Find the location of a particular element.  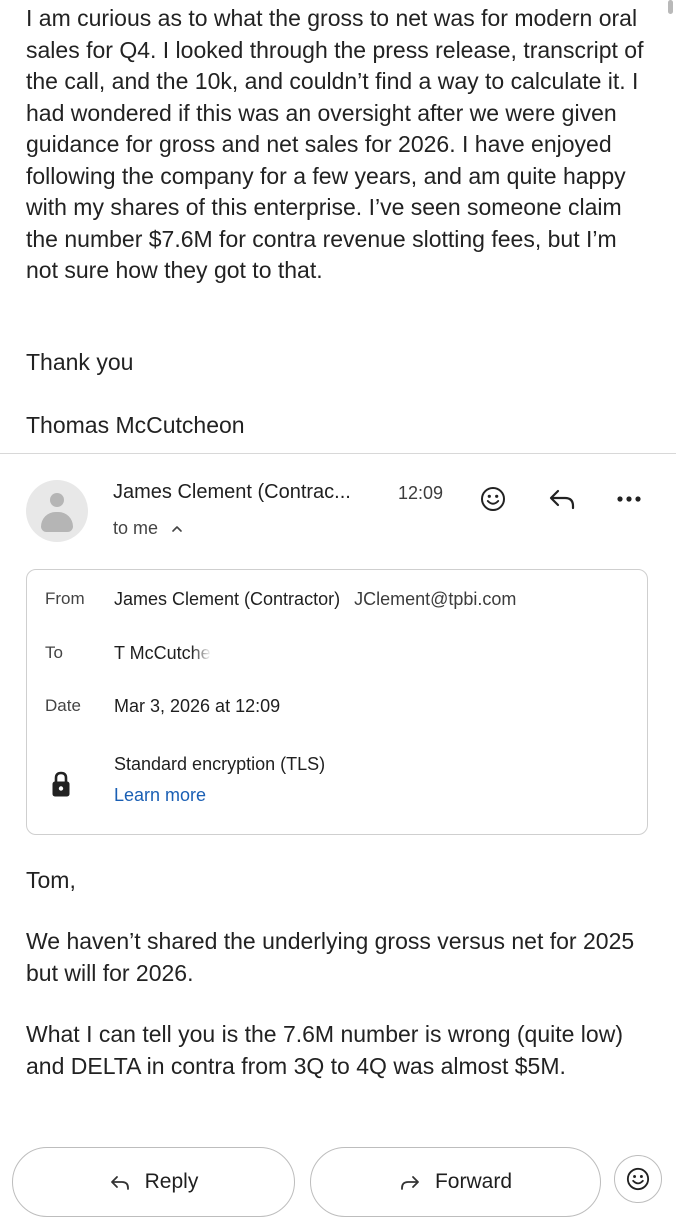

security-text: Standard encryption (TLS) is located at coordinates (220, 764).